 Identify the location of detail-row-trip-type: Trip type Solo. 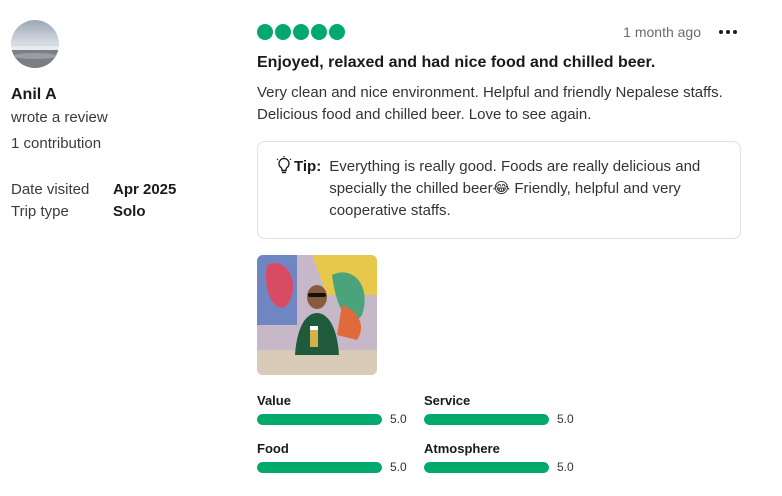
(121, 212).